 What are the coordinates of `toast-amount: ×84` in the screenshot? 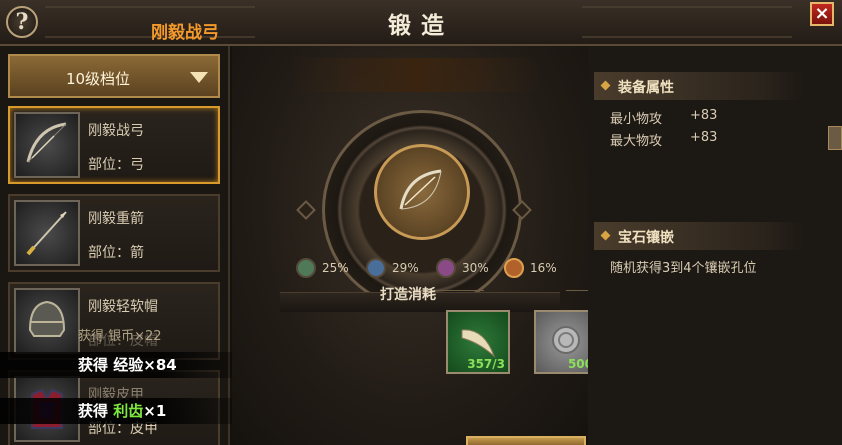 It's located at (160, 365).